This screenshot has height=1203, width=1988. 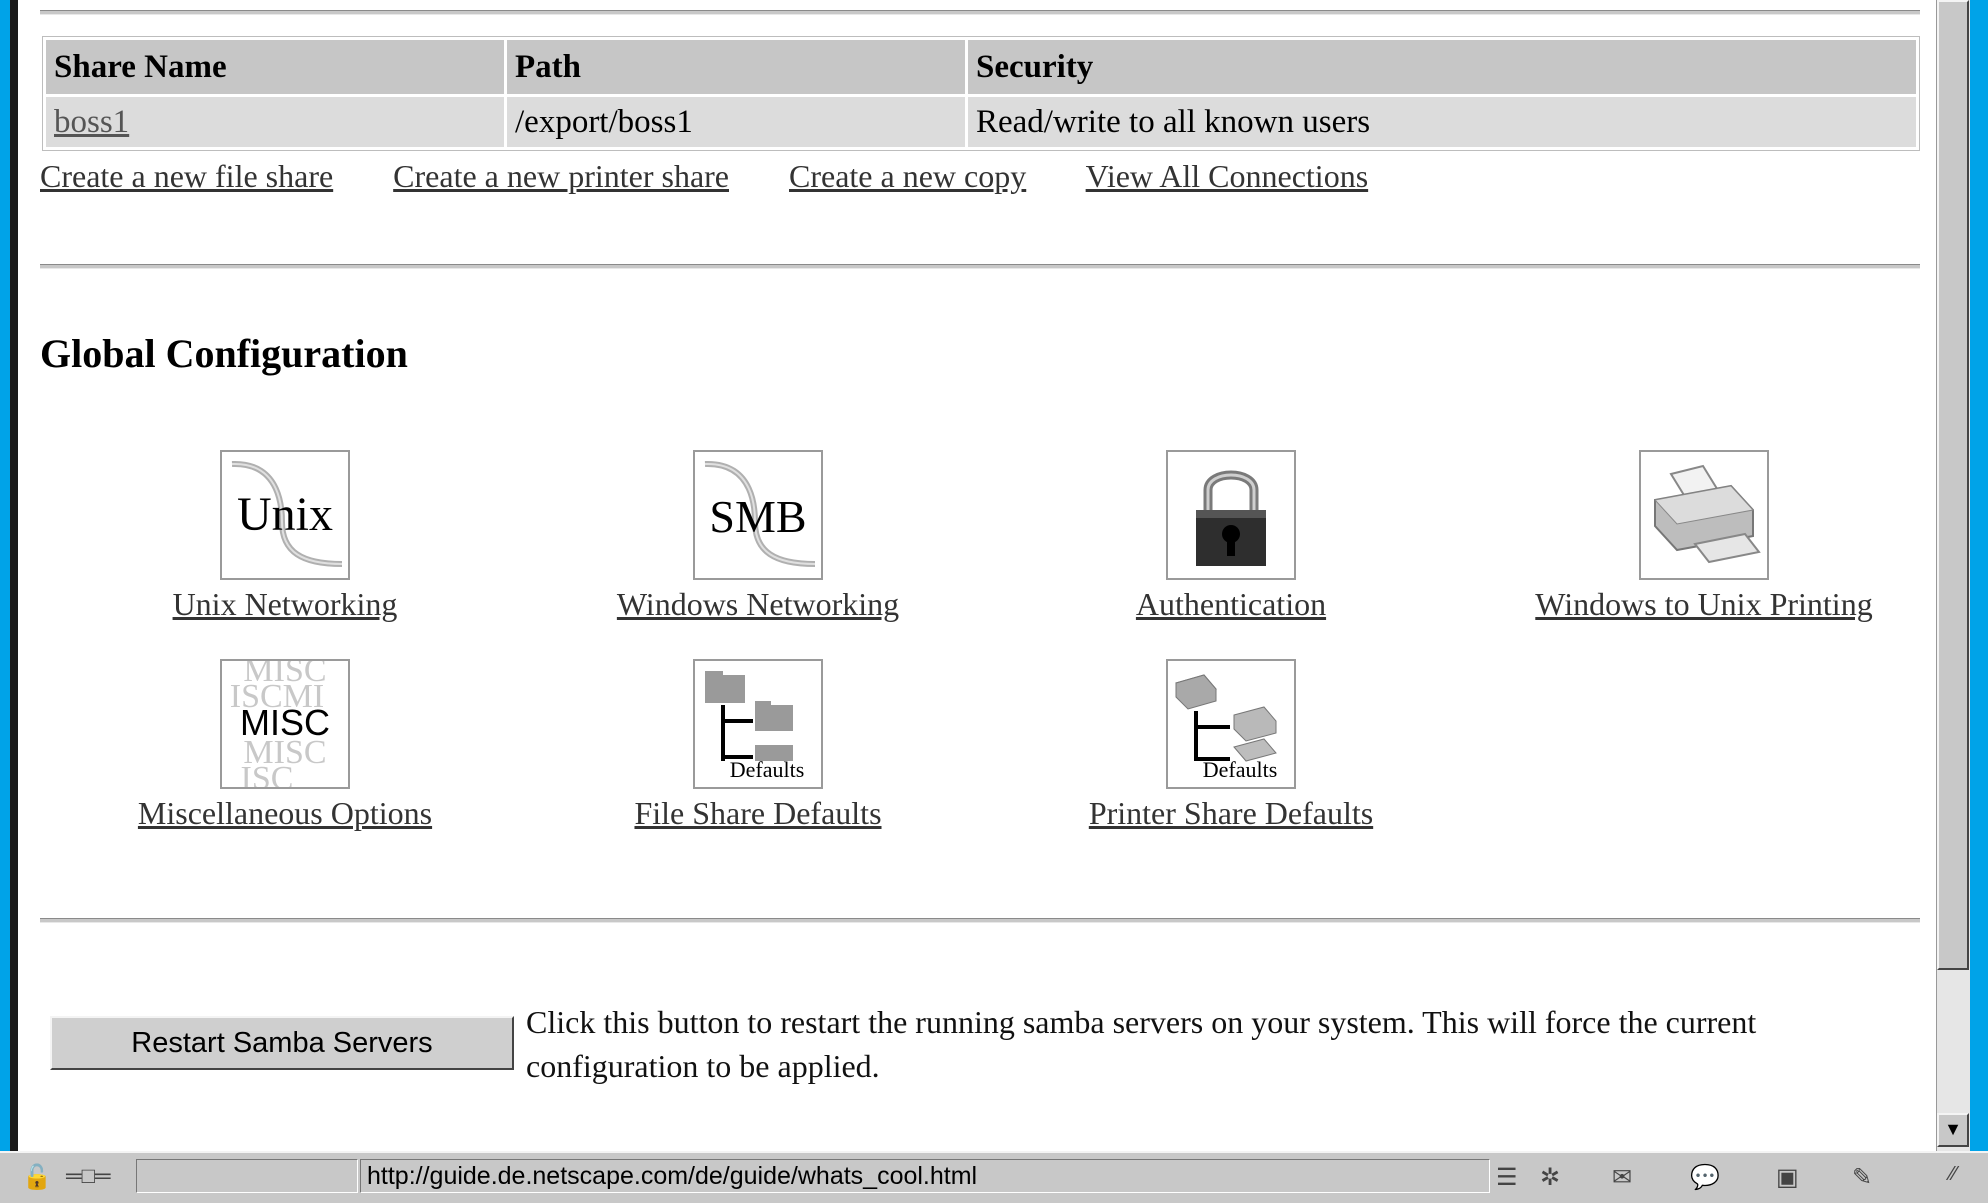 I want to click on svg-text: MISC, so click(x=285, y=722).